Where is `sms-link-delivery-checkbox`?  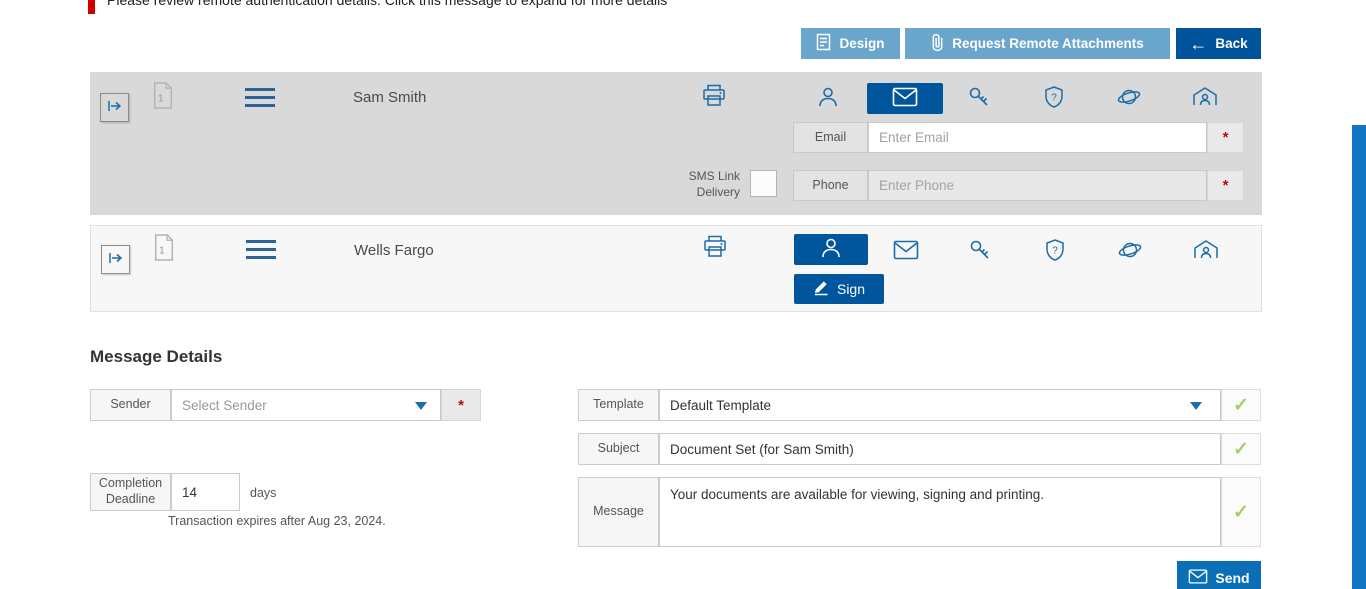
sms-link-delivery-checkbox is located at coordinates (763, 183).